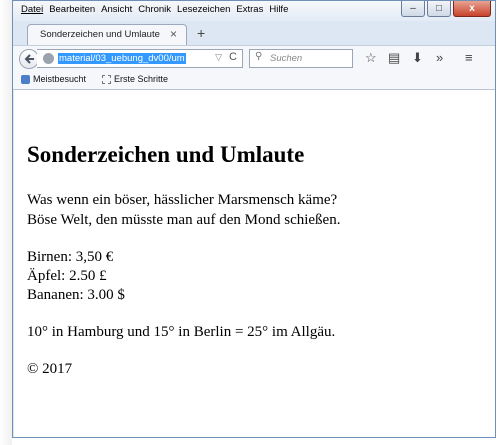  What do you see at coordinates (32, 9) in the screenshot?
I see `menu-datei: Datei` at bounding box center [32, 9].